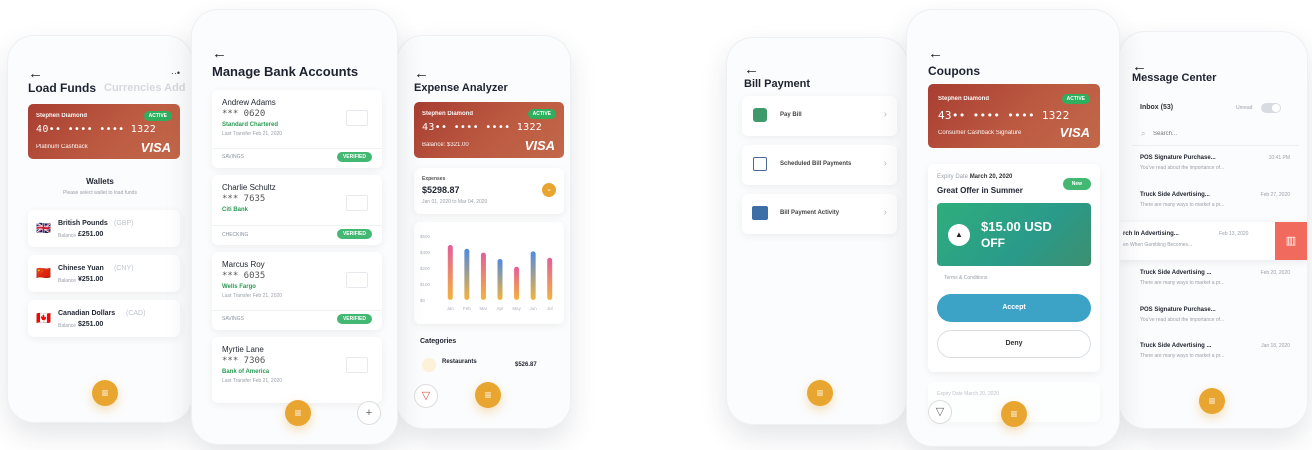 The height and width of the screenshot is (450, 1312). I want to click on bar-jul, so click(550, 278).